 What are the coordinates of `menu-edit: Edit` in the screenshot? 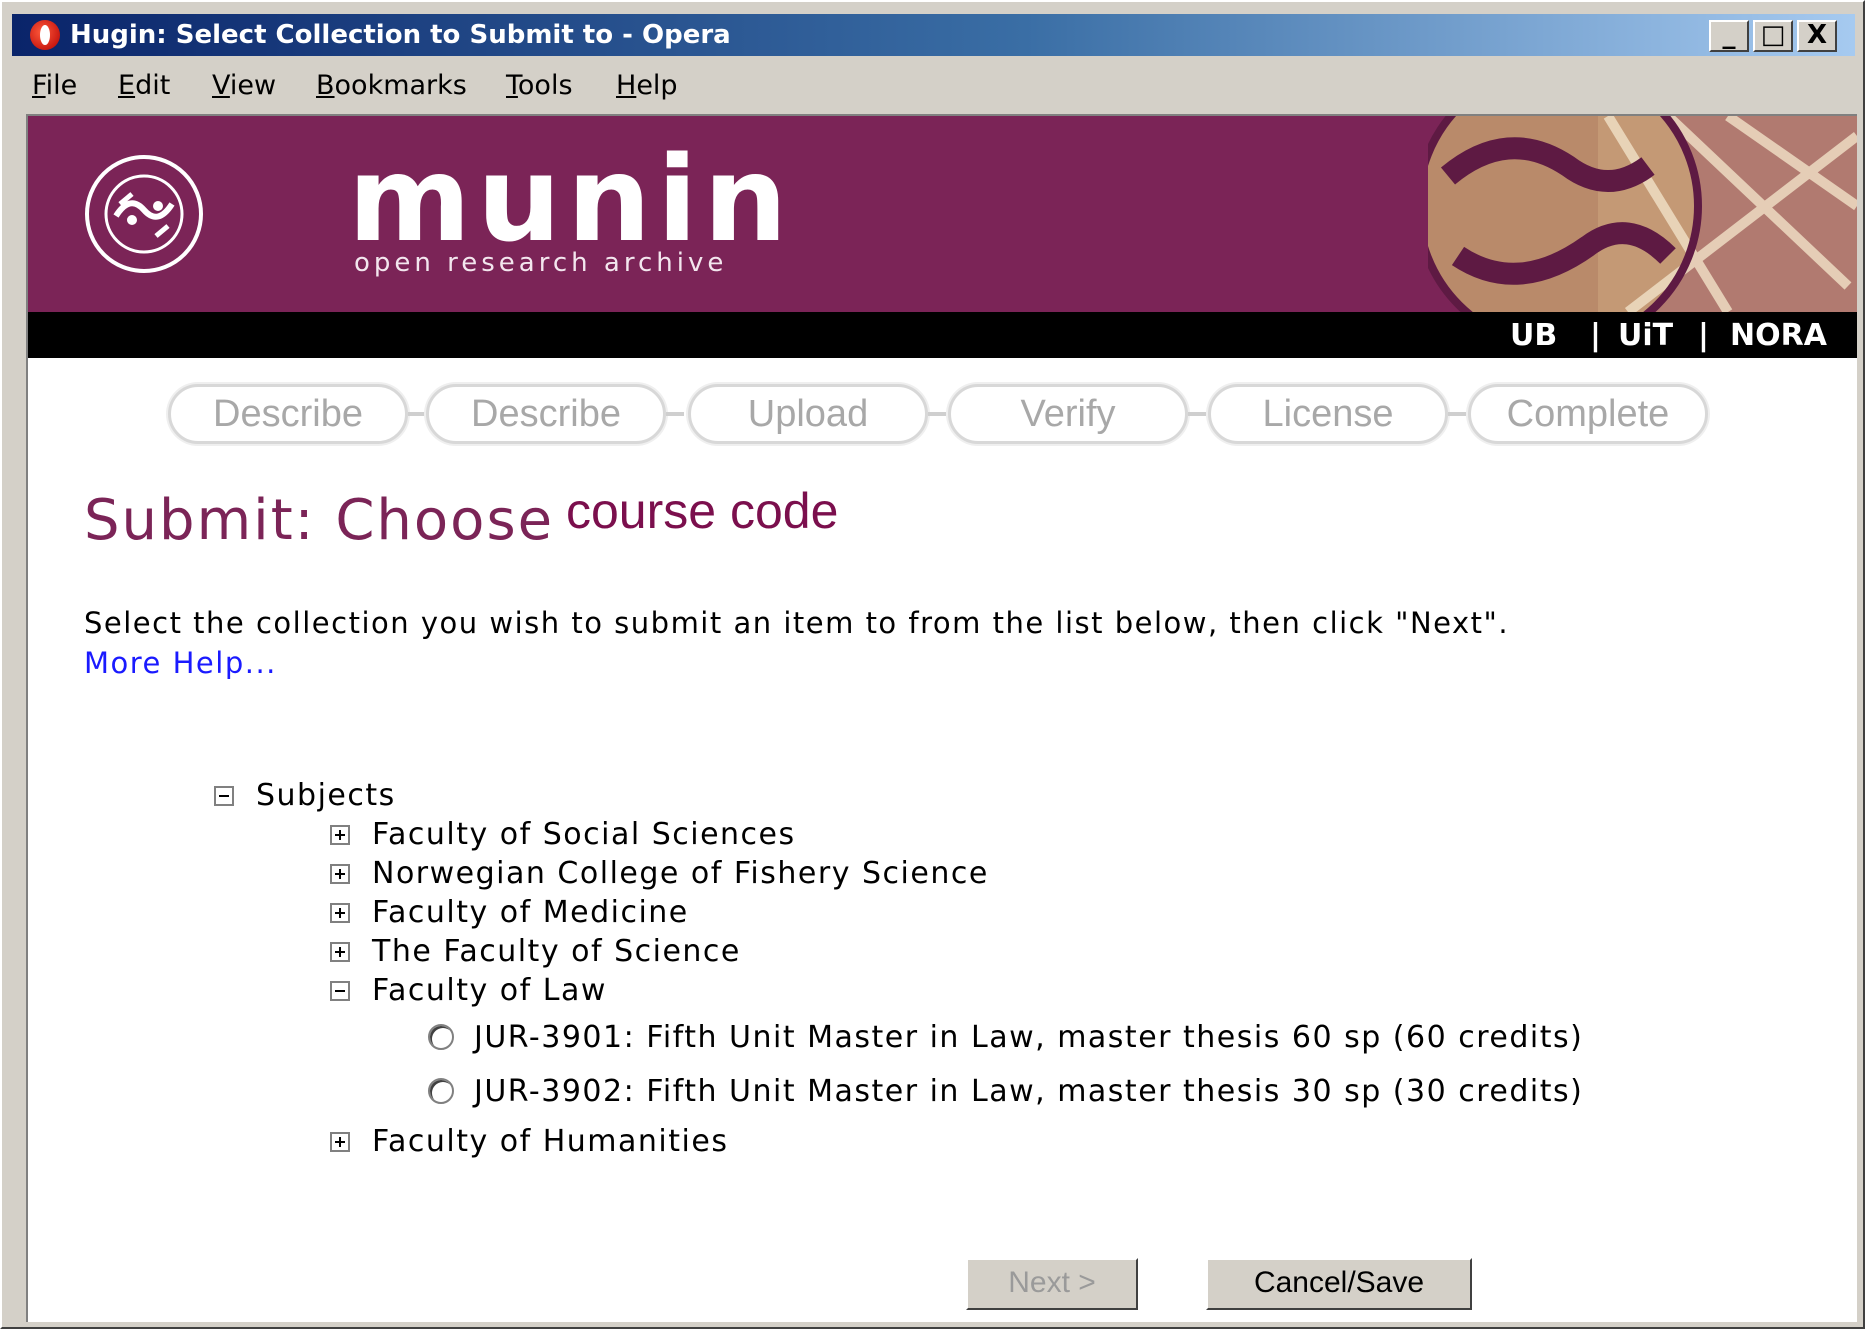 It's located at (144, 85).